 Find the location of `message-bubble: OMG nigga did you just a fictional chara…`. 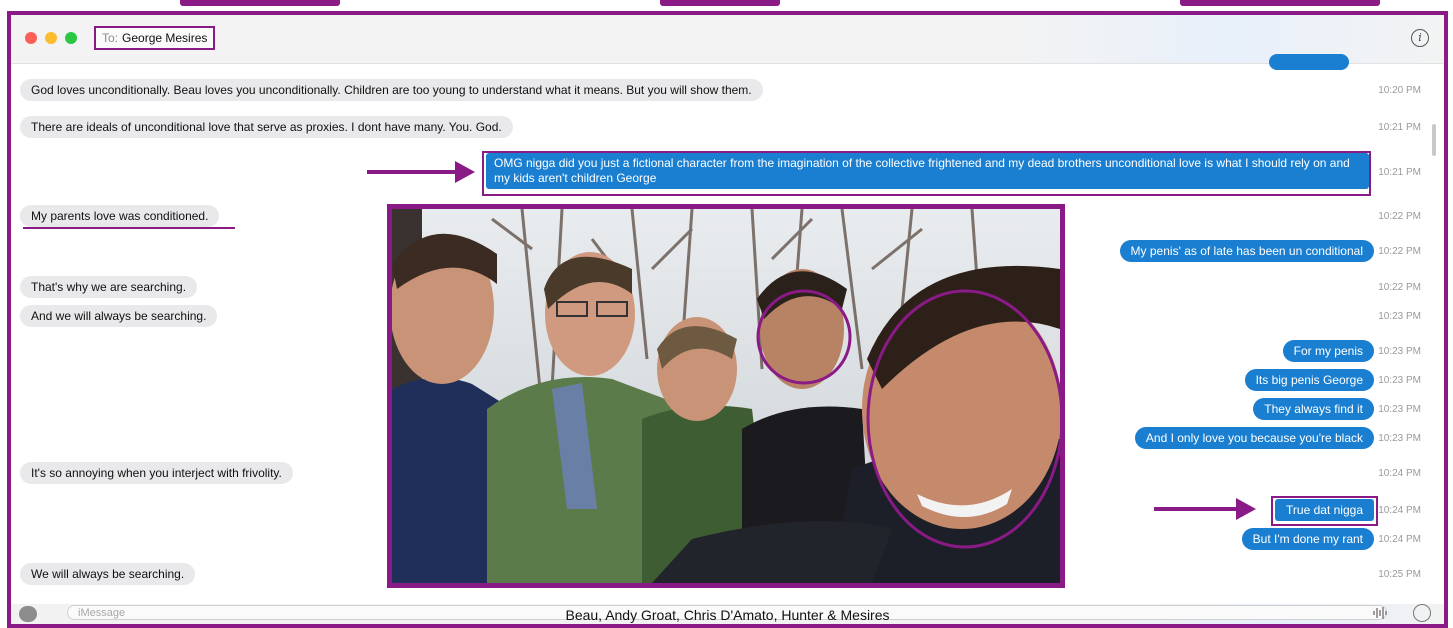

message-bubble: OMG nigga did you just a fictional chara… is located at coordinates (927, 171).